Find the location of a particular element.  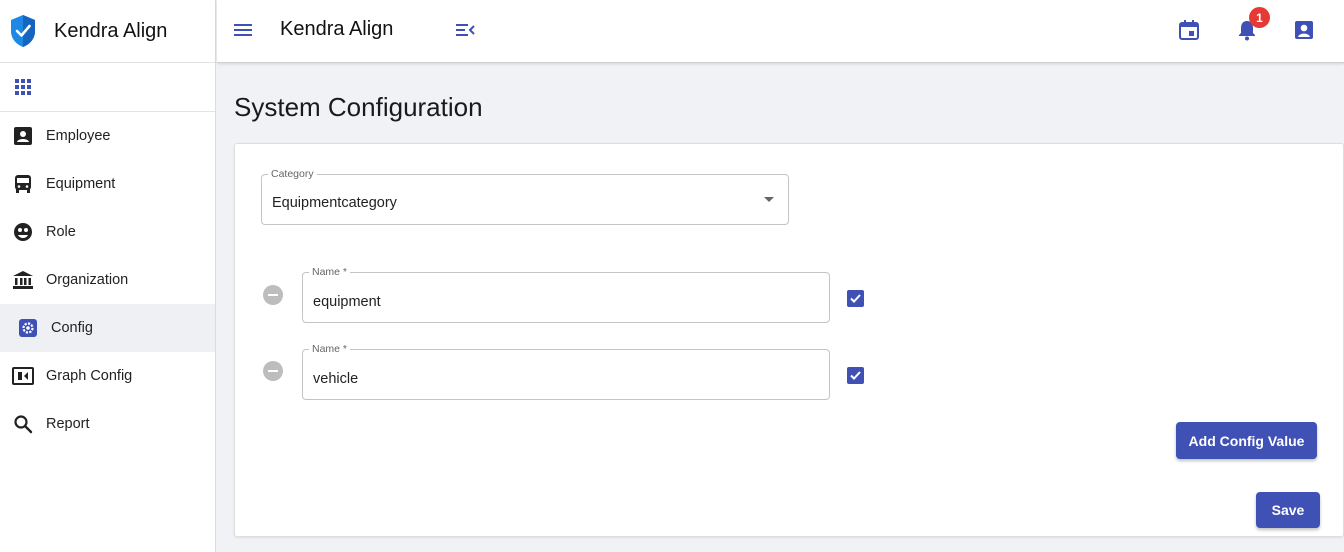

face-icon is located at coordinates (23, 232).